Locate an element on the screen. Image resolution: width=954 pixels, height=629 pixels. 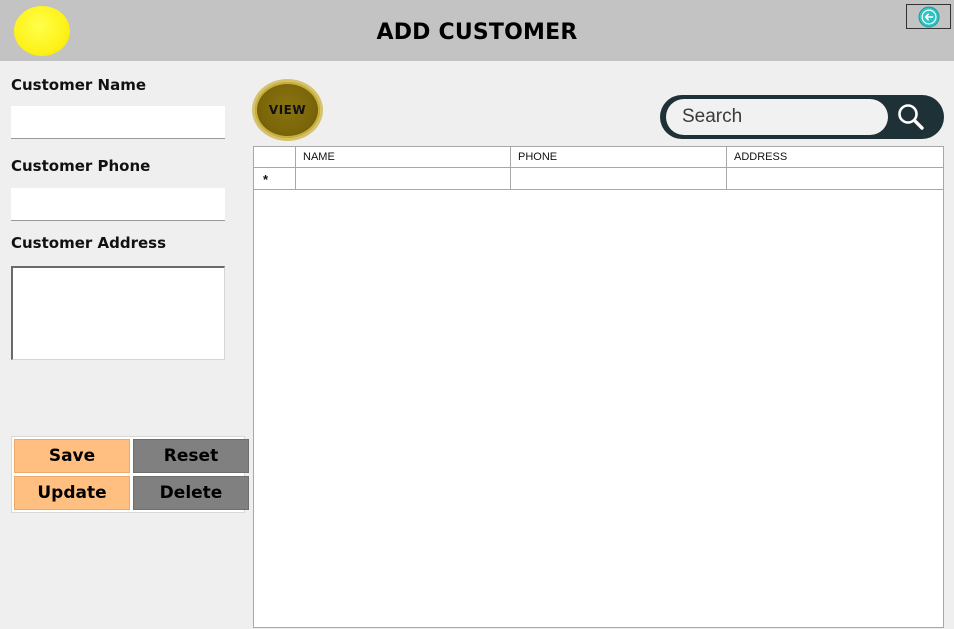
customer-phone-field is located at coordinates (118, 204).